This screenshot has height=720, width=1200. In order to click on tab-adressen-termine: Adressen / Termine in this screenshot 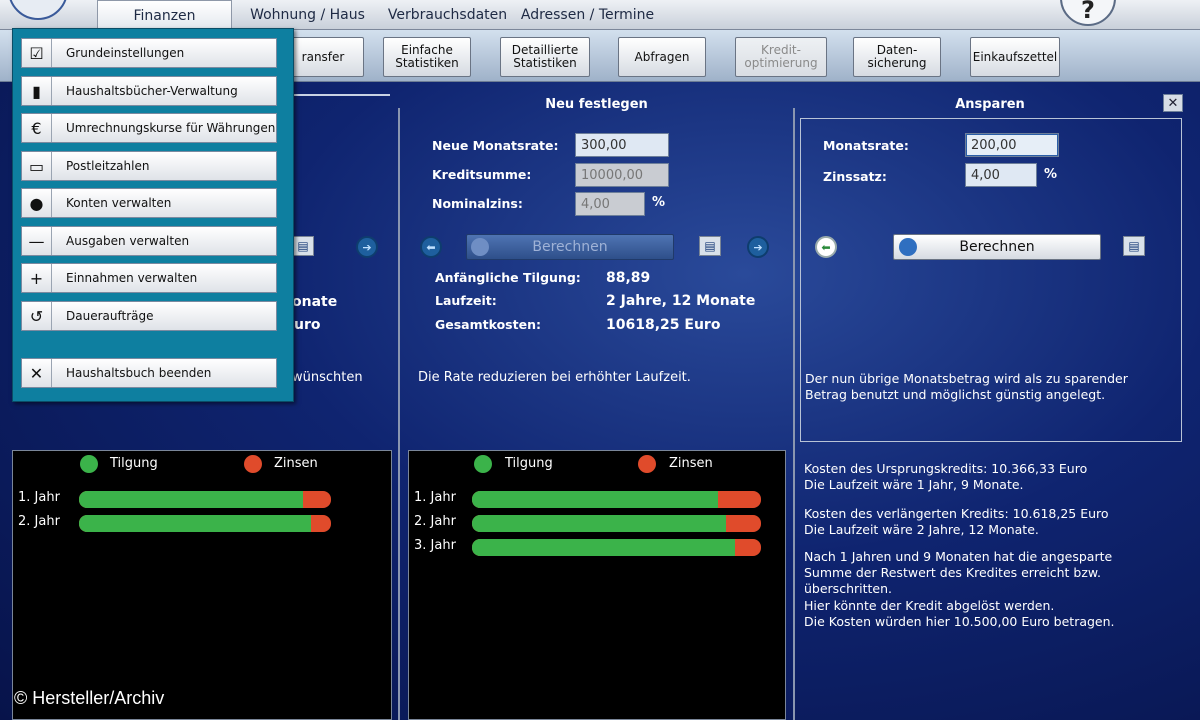, I will do `click(587, 15)`.